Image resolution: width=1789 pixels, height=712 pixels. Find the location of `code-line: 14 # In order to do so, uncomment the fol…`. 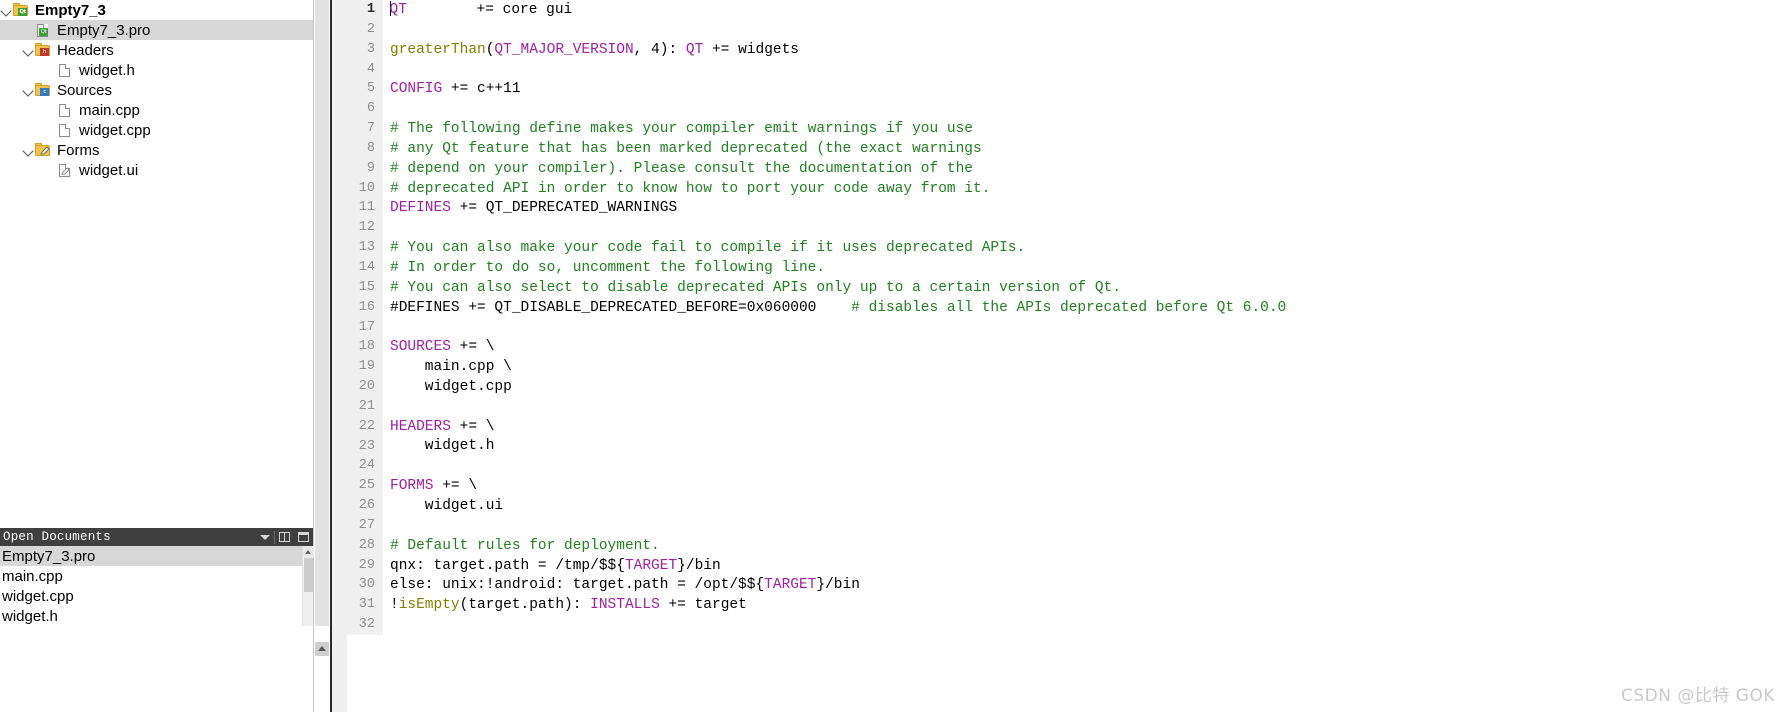

code-line: 14 # In order to do so, uncomment the fol… is located at coordinates (1068, 267).